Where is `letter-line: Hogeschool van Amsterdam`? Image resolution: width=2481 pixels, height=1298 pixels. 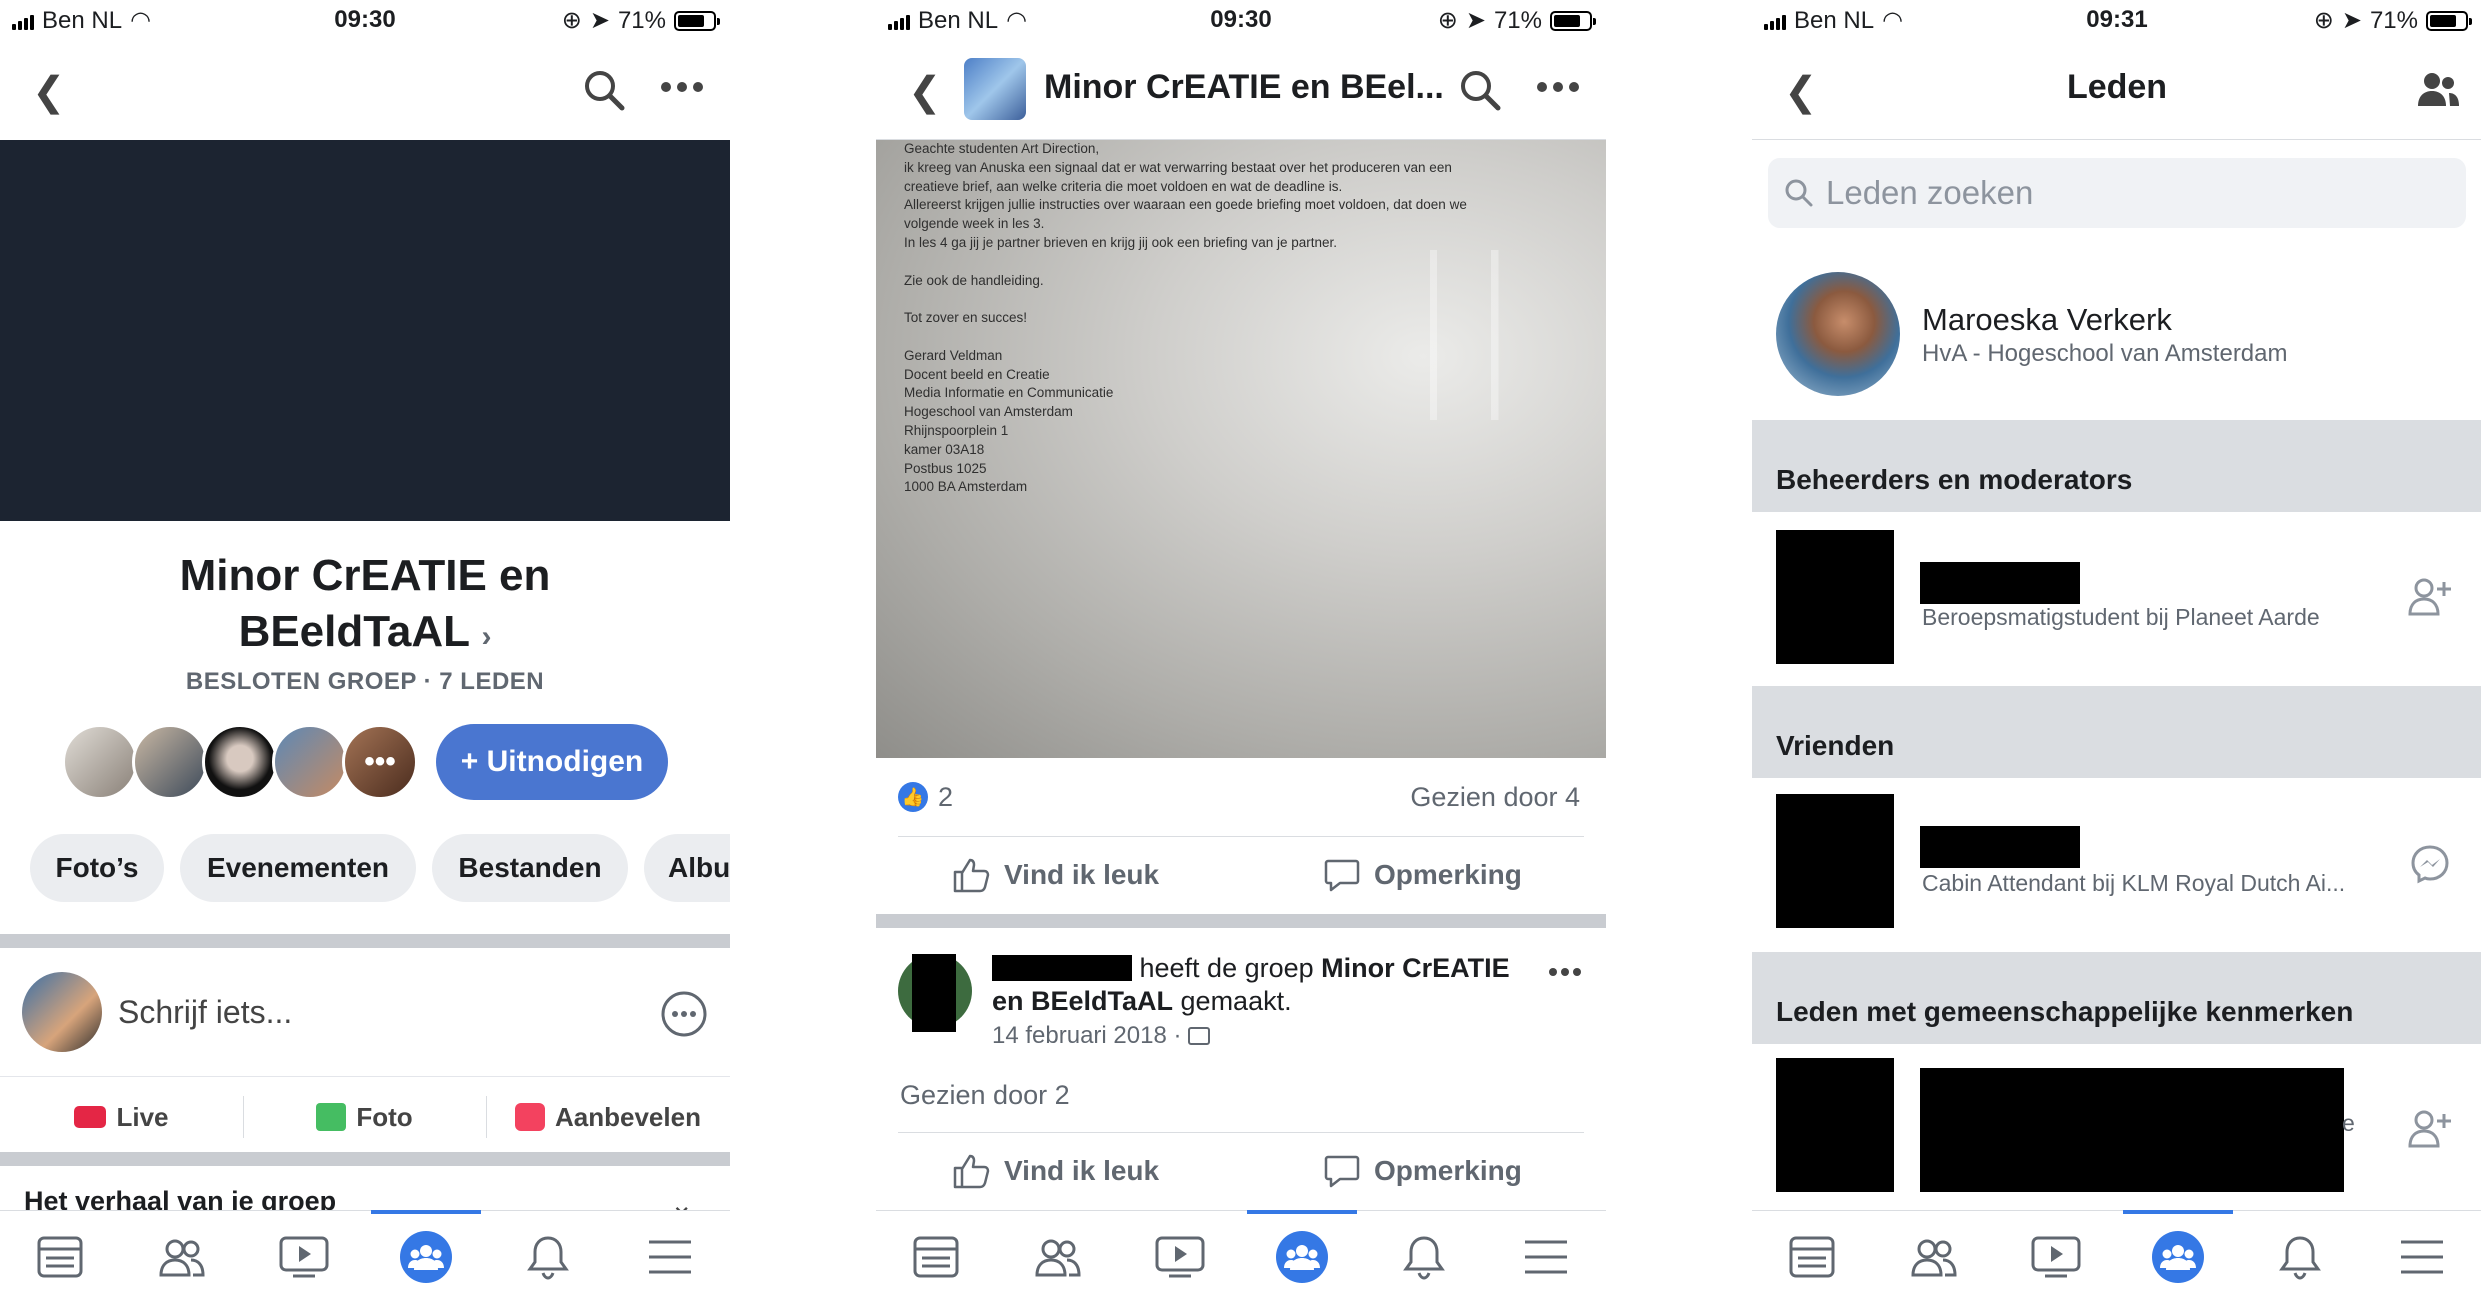 letter-line: Hogeschool van Amsterdam is located at coordinates (988, 412).